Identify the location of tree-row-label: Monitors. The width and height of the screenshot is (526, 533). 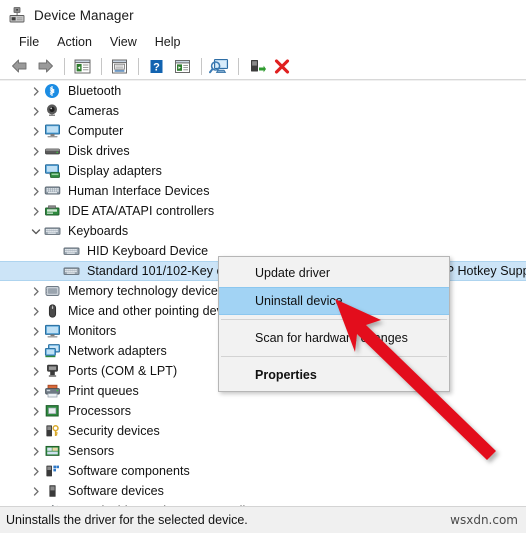
(92, 331).